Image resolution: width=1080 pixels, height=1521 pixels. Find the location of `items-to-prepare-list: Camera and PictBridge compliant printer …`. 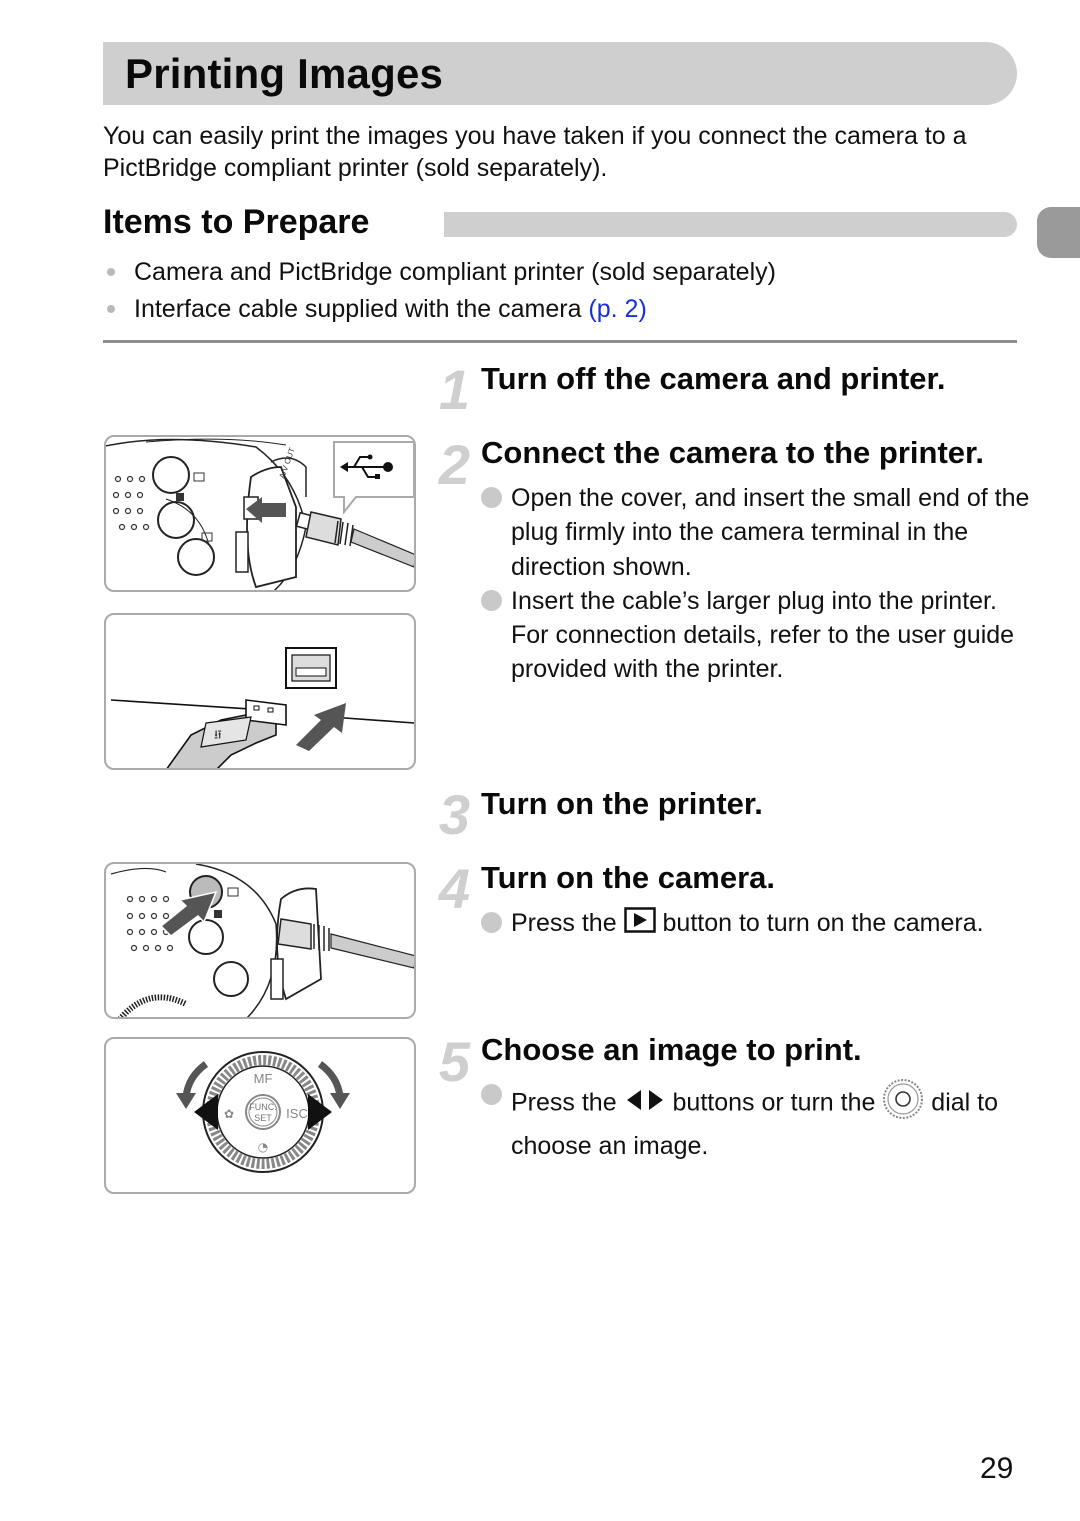

items-to-prepare-list: Camera and PictBridge compliant printer … is located at coordinates (439, 290).